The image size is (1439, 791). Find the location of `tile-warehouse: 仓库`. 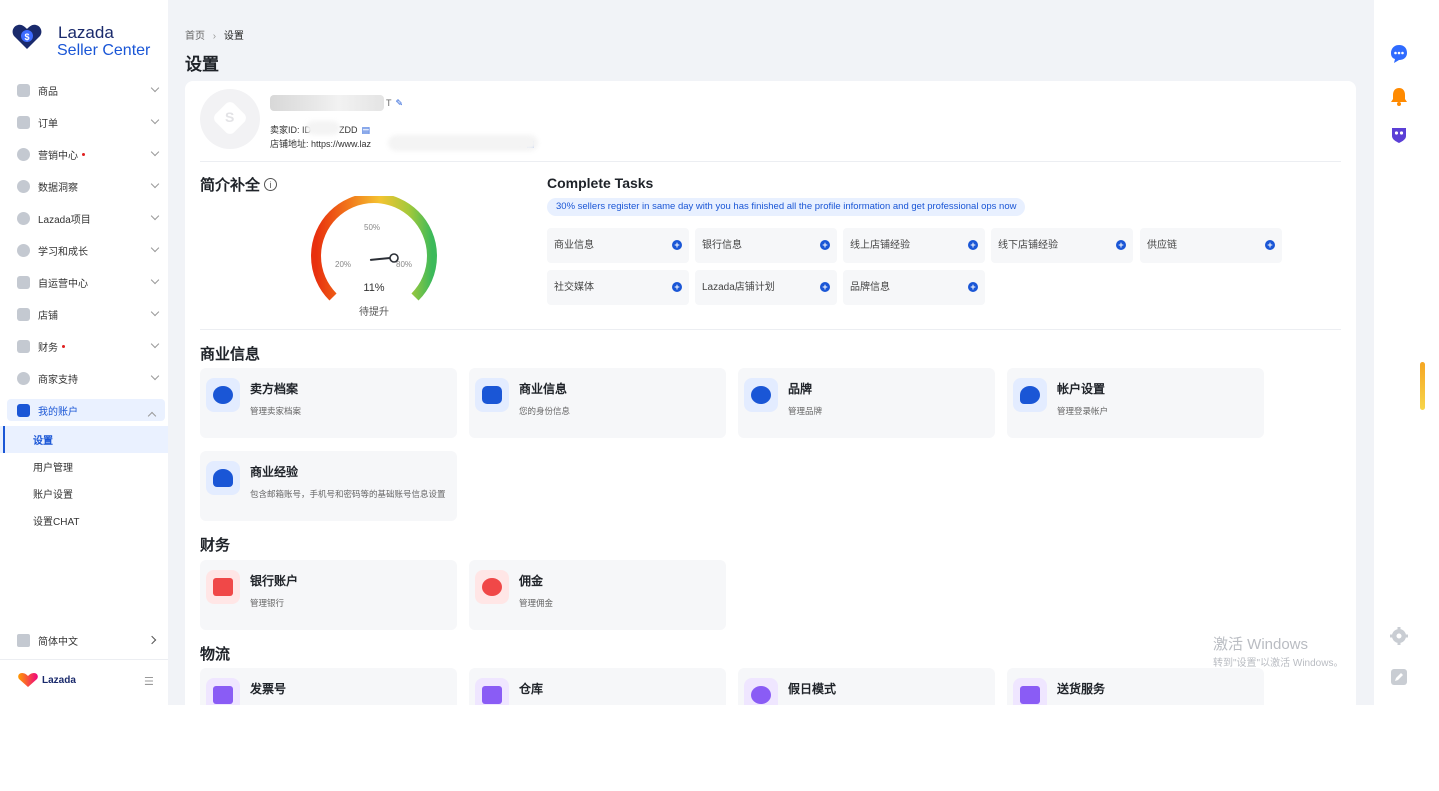

tile-warehouse: 仓库 is located at coordinates (597, 686).